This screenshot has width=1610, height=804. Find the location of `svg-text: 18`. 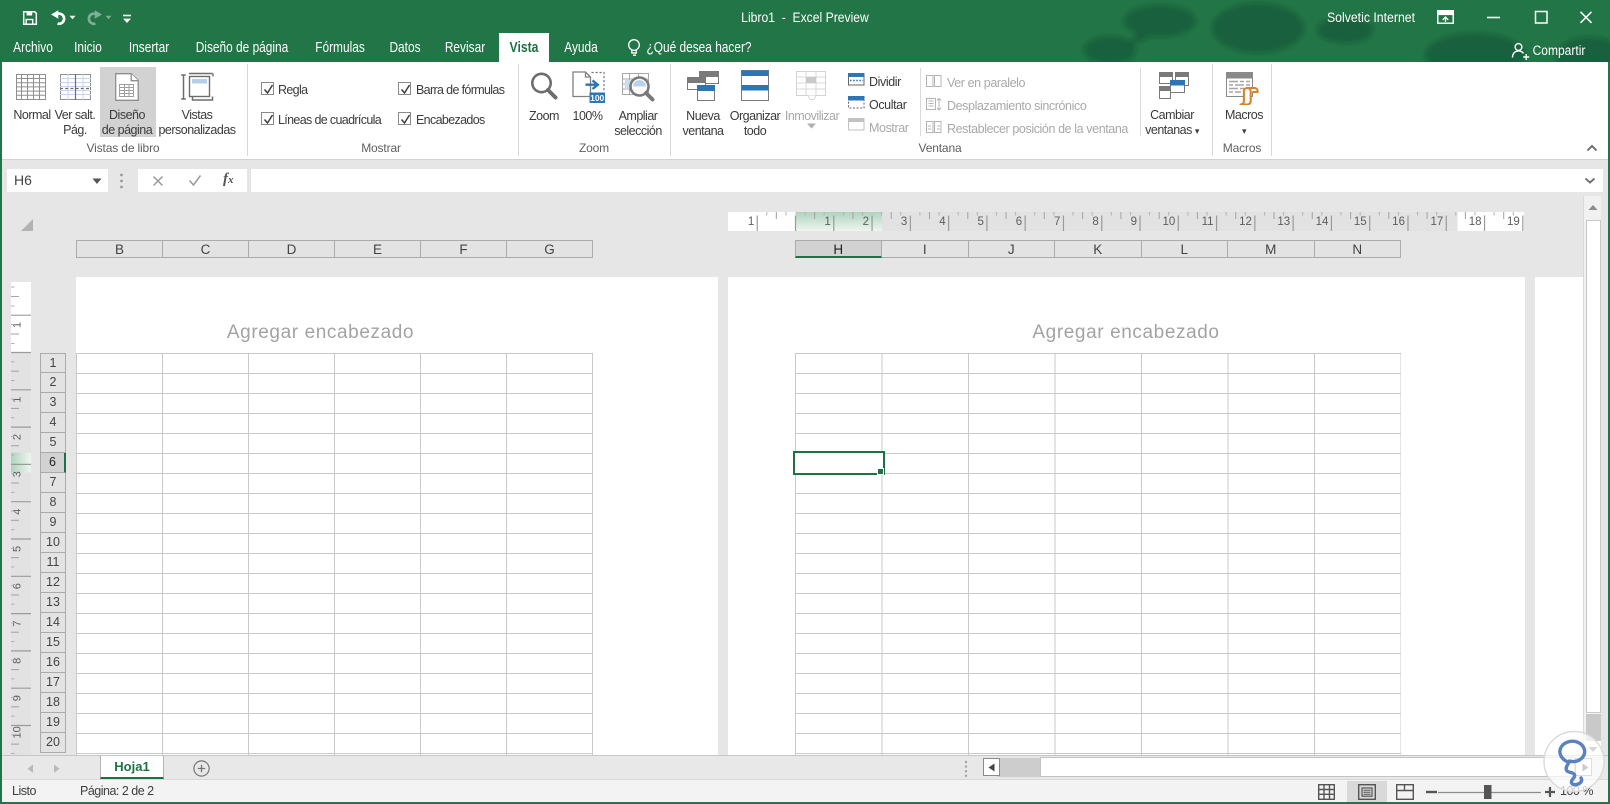

svg-text: 18 is located at coordinates (1474, 222).